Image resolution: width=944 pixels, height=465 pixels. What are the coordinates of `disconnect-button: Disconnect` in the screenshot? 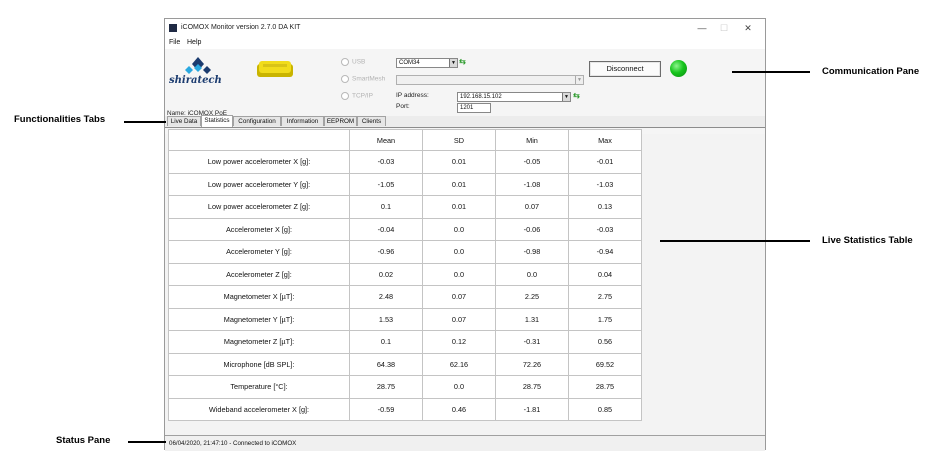 It's located at (625, 69).